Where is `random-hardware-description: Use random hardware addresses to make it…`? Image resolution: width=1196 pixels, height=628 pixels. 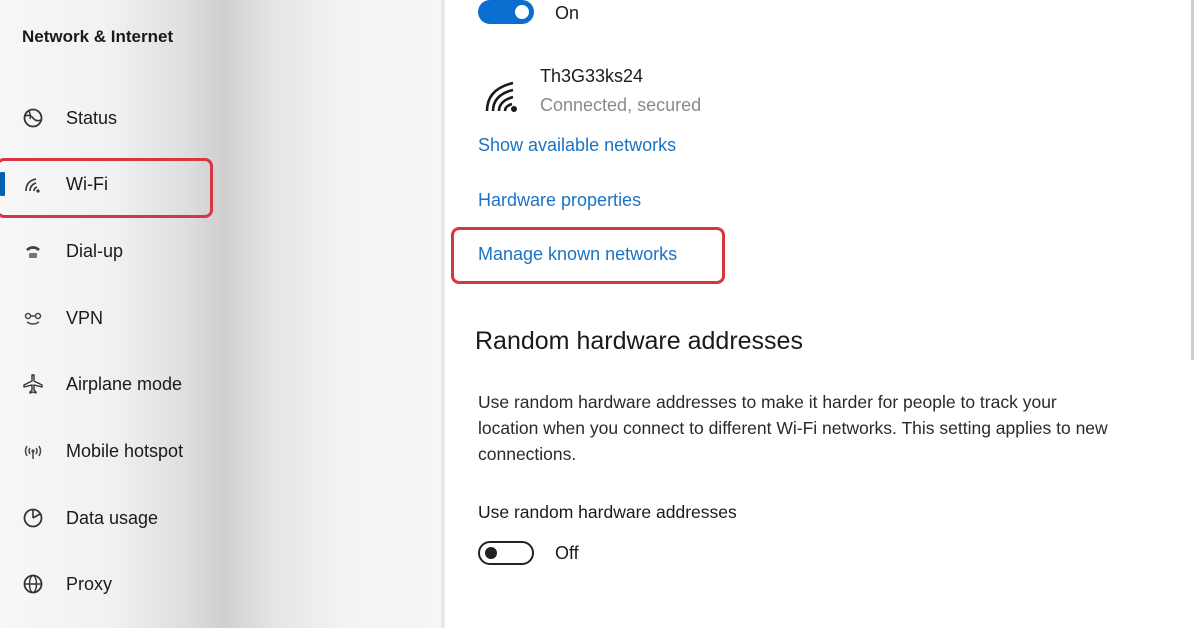 random-hardware-description: Use random hardware addresses to make it… is located at coordinates (793, 428).